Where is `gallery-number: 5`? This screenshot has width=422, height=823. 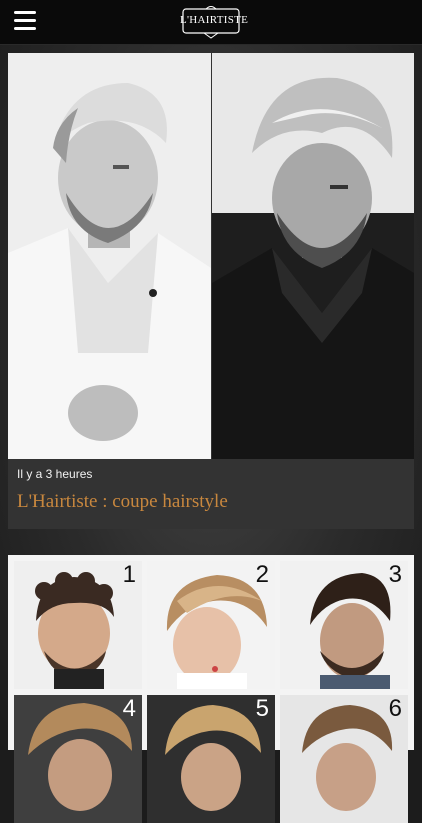 gallery-number: 5 is located at coordinates (262, 708).